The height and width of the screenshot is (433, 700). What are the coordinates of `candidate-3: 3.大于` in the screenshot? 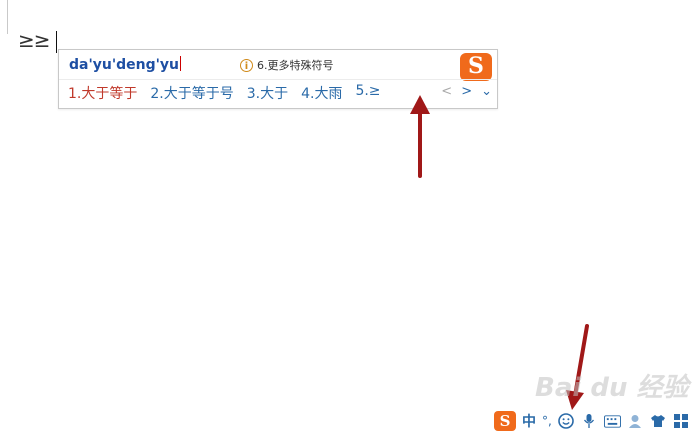 It's located at (267, 93).